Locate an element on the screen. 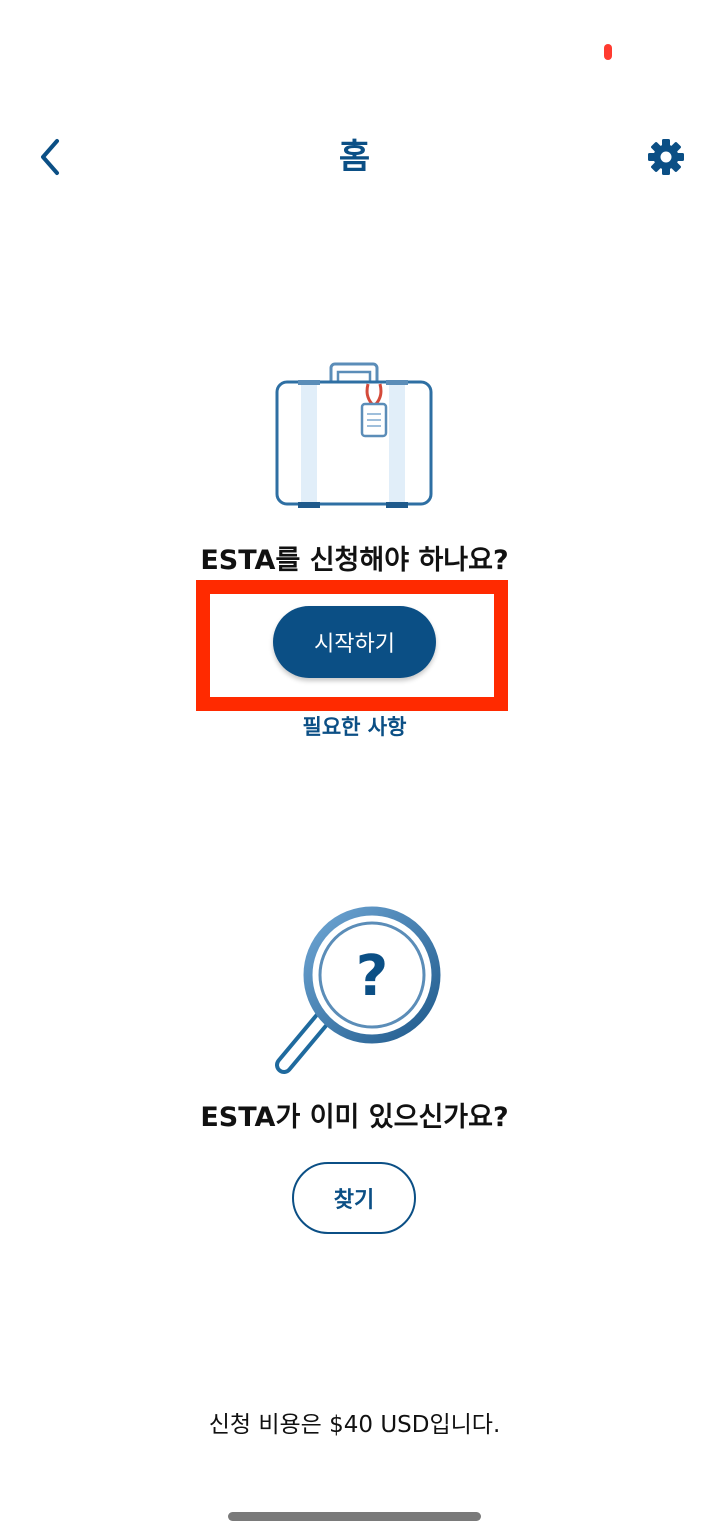  requirements-link: 필요한 사항 is located at coordinates (354, 727).